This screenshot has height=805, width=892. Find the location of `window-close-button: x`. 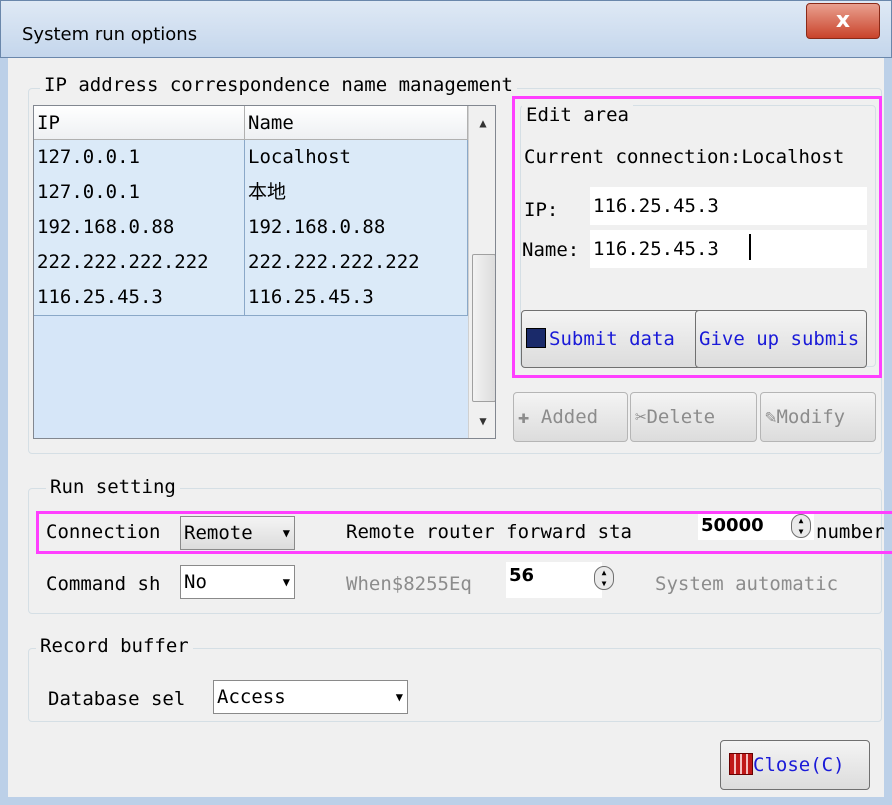

window-close-button: x is located at coordinates (843, 21).